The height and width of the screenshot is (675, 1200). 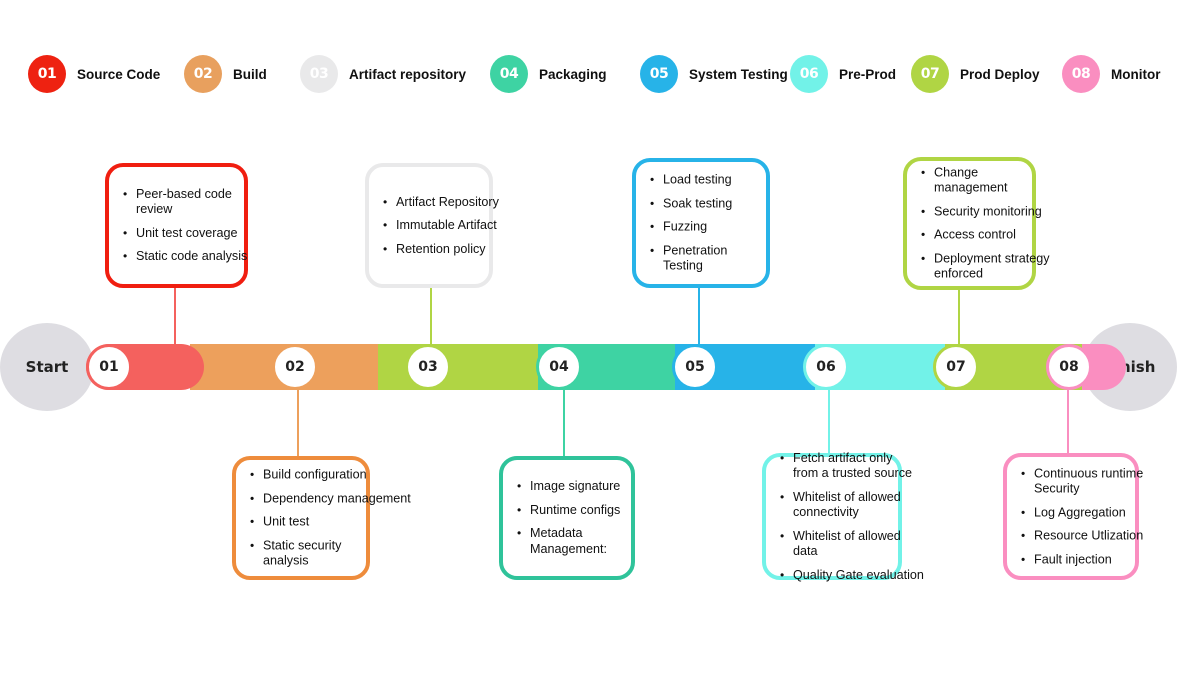 What do you see at coordinates (573, 74) in the screenshot?
I see `legend-item-label: Packaging` at bounding box center [573, 74].